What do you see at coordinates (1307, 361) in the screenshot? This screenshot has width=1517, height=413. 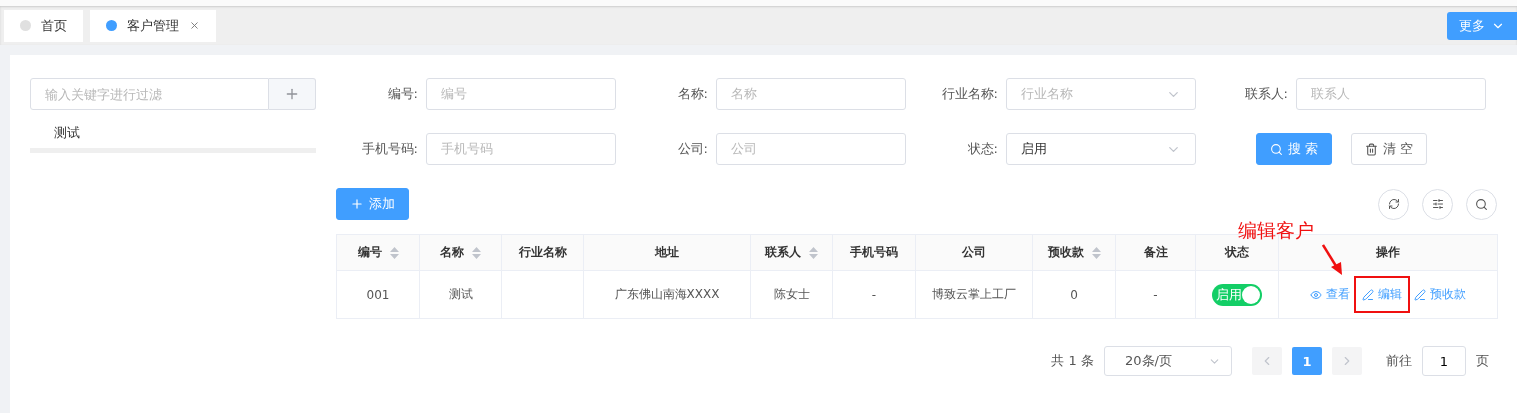 I see `page-button: 1` at bounding box center [1307, 361].